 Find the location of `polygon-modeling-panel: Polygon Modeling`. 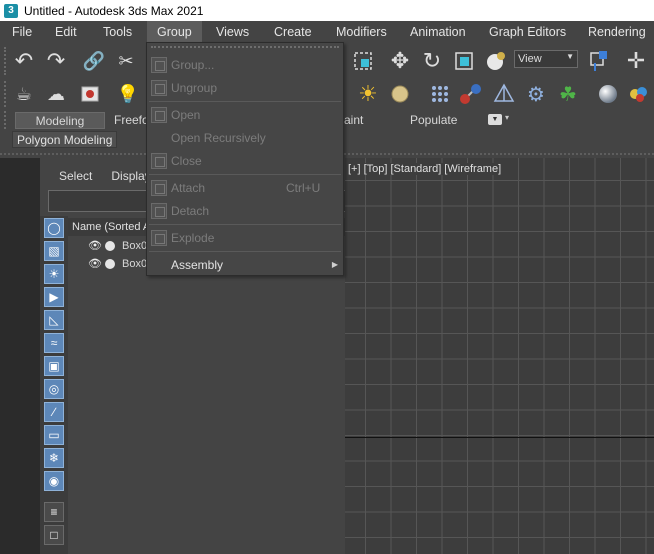

polygon-modeling-panel: Polygon Modeling is located at coordinates (65, 139).